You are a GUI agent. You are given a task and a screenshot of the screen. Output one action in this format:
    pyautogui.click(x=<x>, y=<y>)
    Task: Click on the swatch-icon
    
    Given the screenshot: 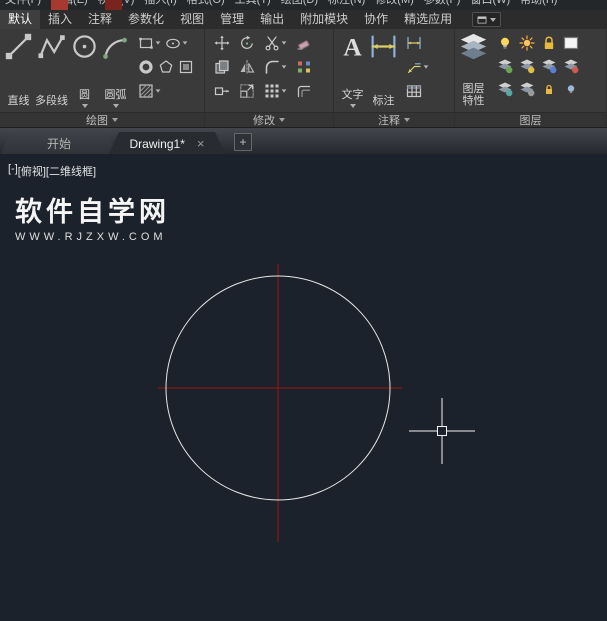 What is the action you would take?
    pyautogui.click(x=571, y=43)
    